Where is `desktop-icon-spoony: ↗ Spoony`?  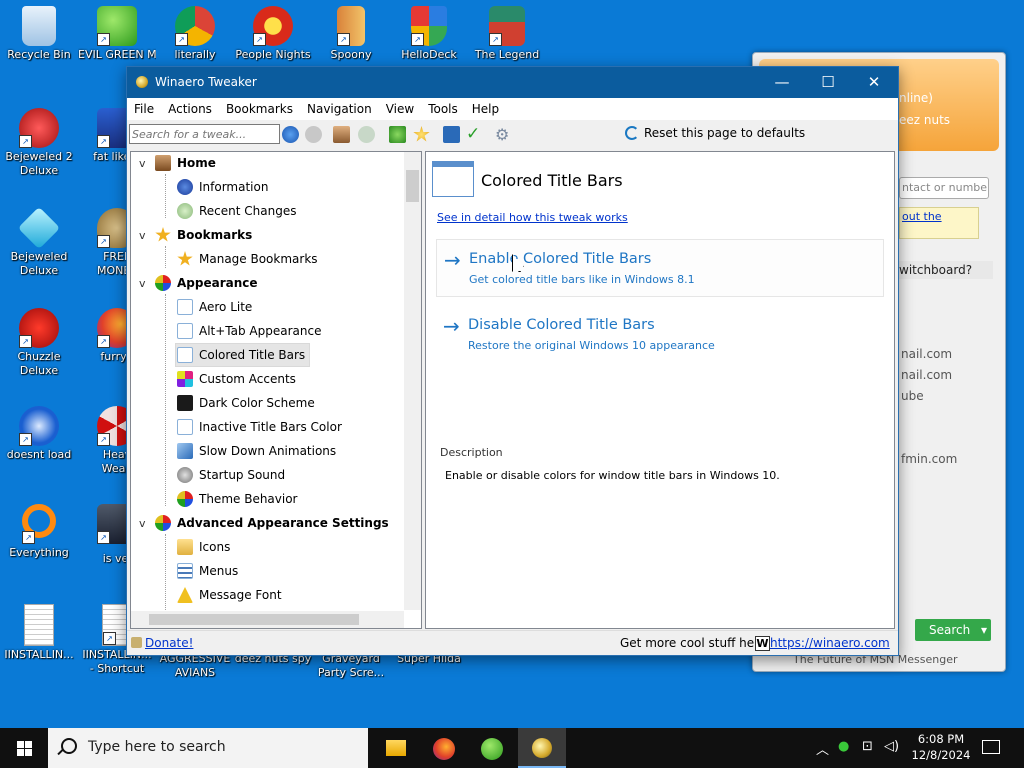
desktop-icon-spoony: ↗ Spoony is located at coordinates (351, 34).